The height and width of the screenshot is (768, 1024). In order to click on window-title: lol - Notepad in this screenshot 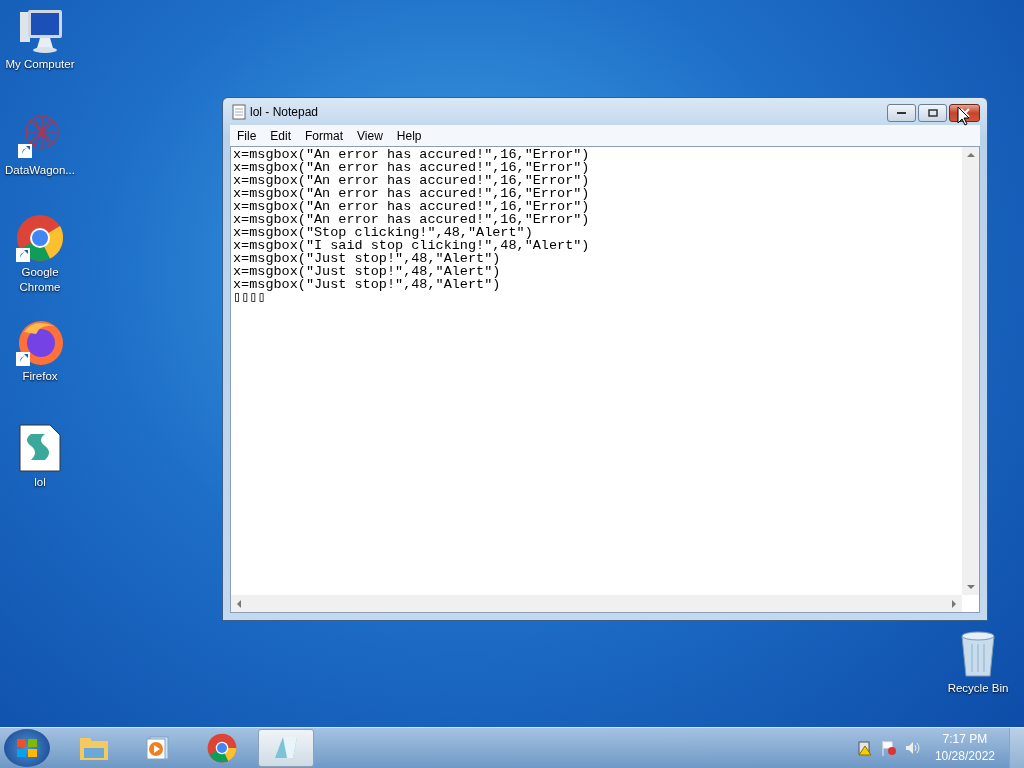, I will do `click(284, 111)`.